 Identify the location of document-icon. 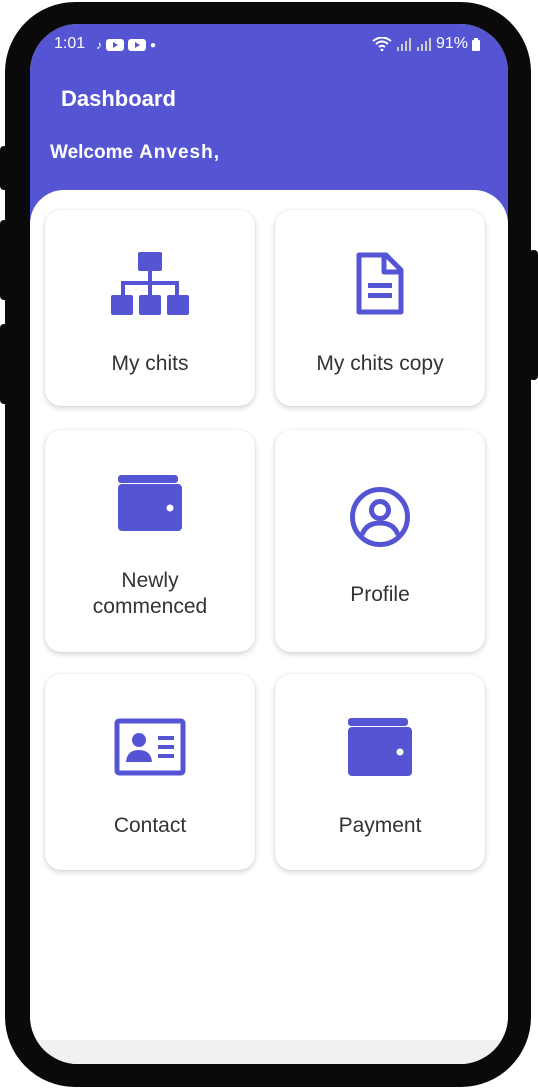
(380, 284).